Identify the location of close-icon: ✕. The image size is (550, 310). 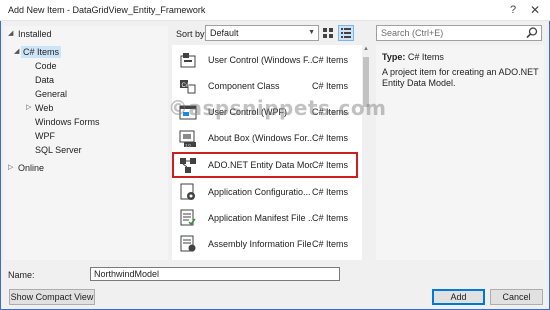
(535, 10).